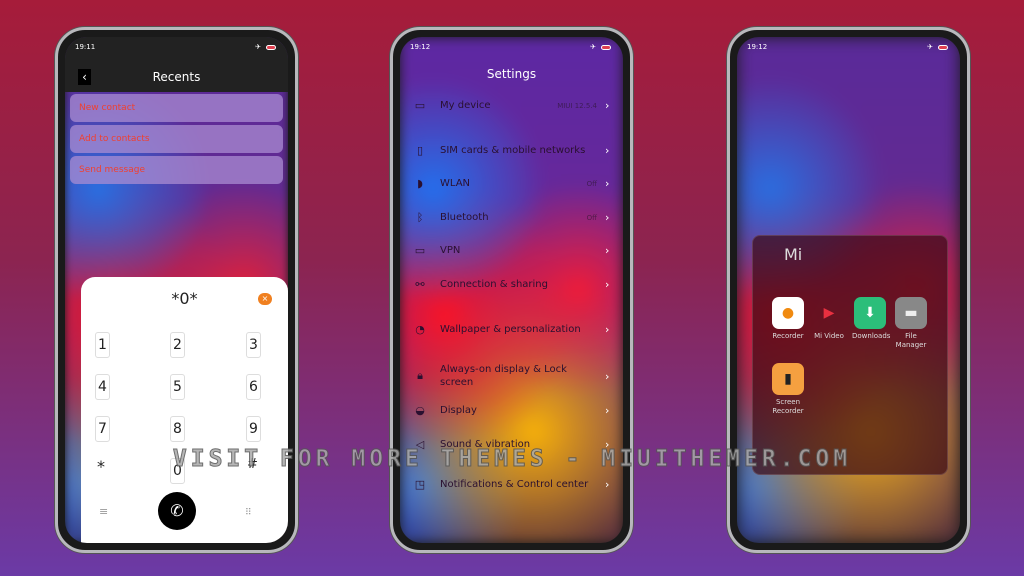  I want to click on delete-icon: ×, so click(265, 299).